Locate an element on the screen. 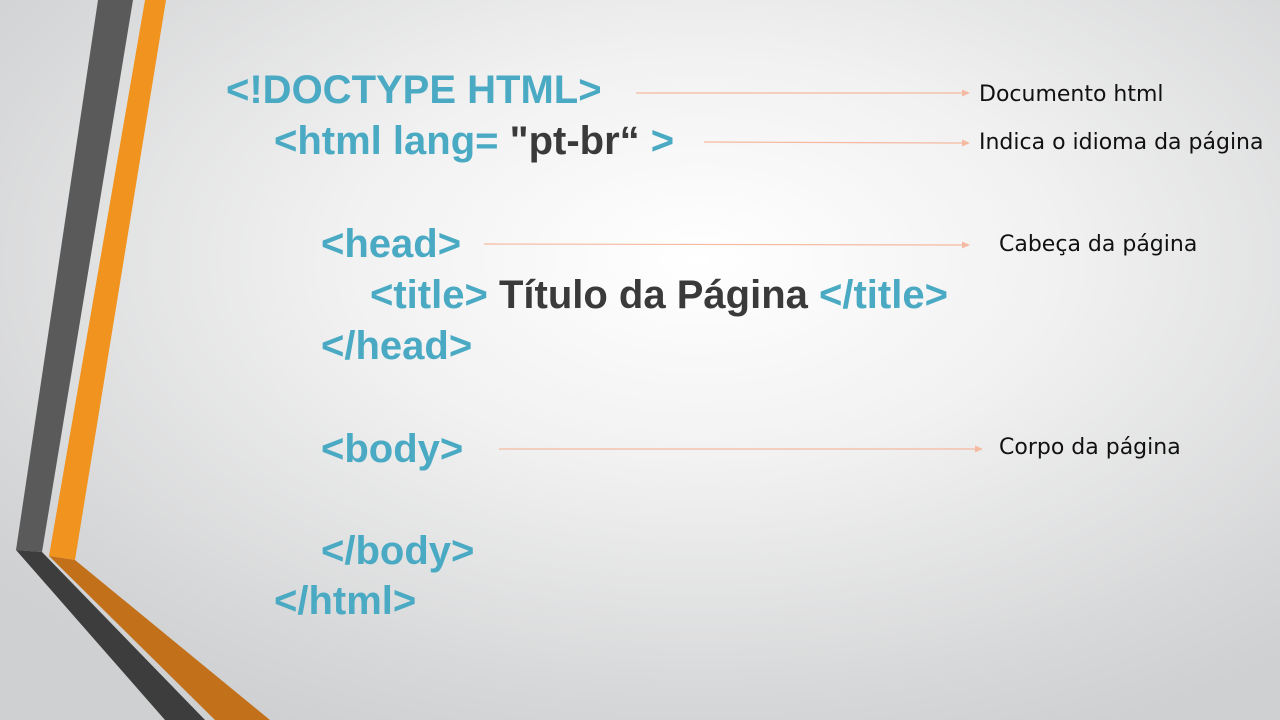  code-line-body-close: </body> is located at coordinates (397, 551).